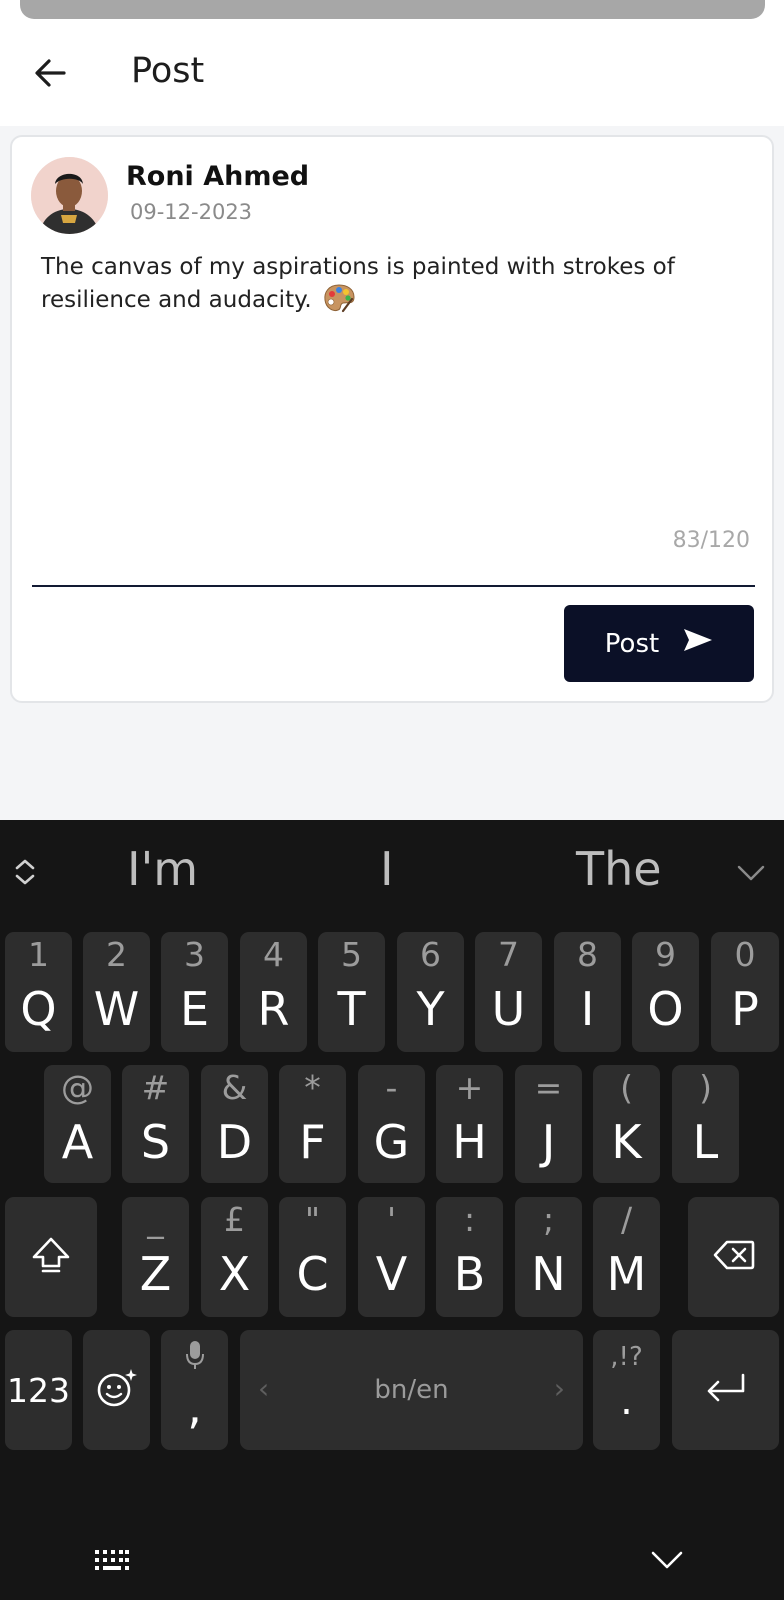 This screenshot has height=1600, width=784. Describe the element at coordinates (626, 1274) in the screenshot. I see `key-label: M` at that location.